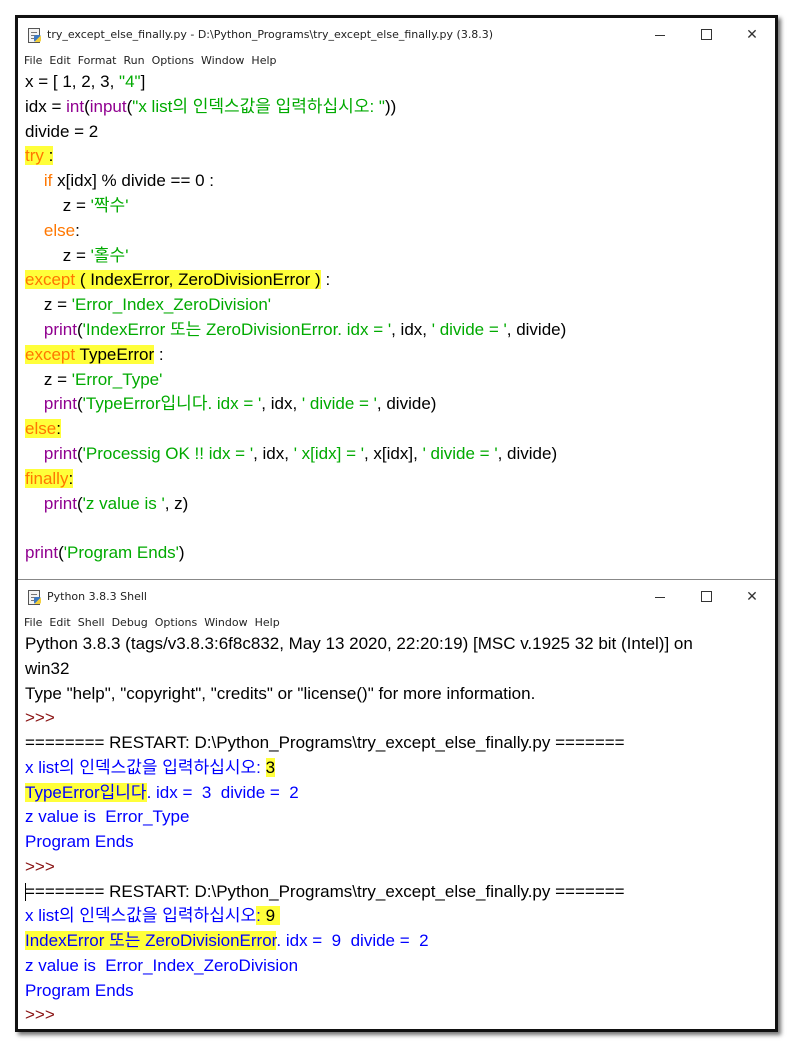  What do you see at coordinates (396, 596) in the screenshot?
I see `shell-titlebar: Python 3.8.3 Shell ✕` at bounding box center [396, 596].